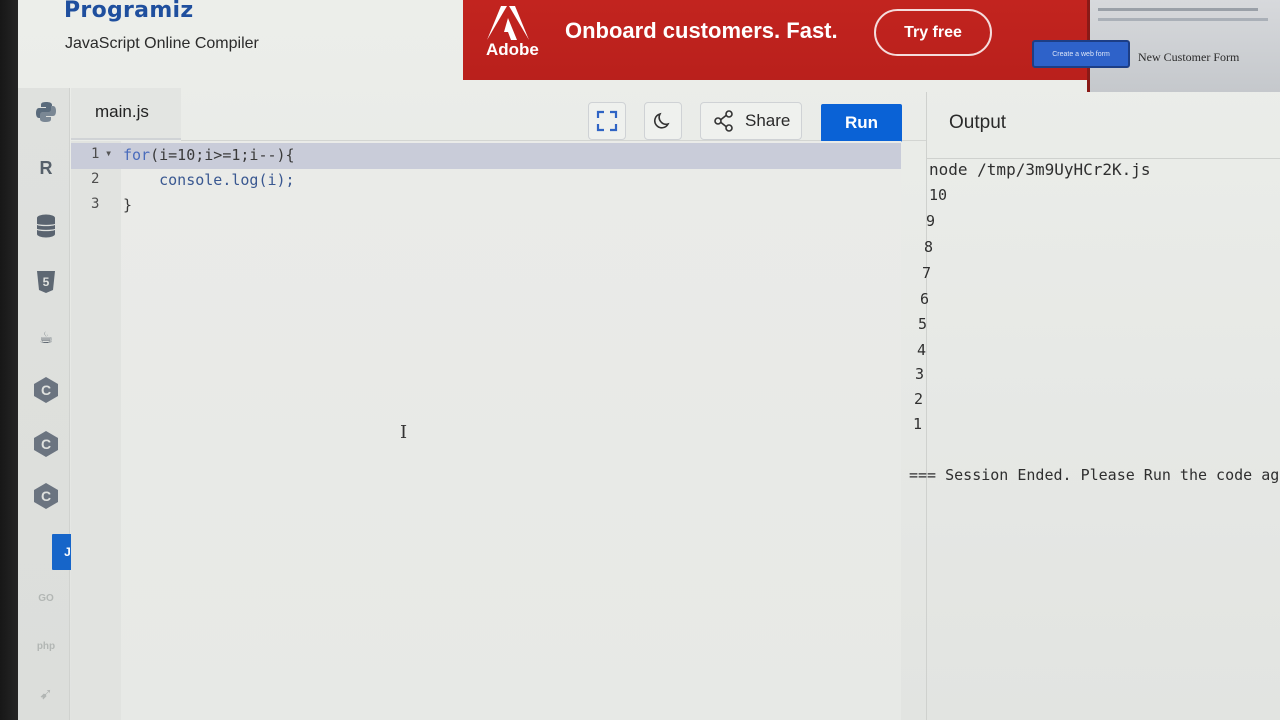 This screenshot has width=1280, height=720. I want to click on output-line: 10, so click(938, 195).